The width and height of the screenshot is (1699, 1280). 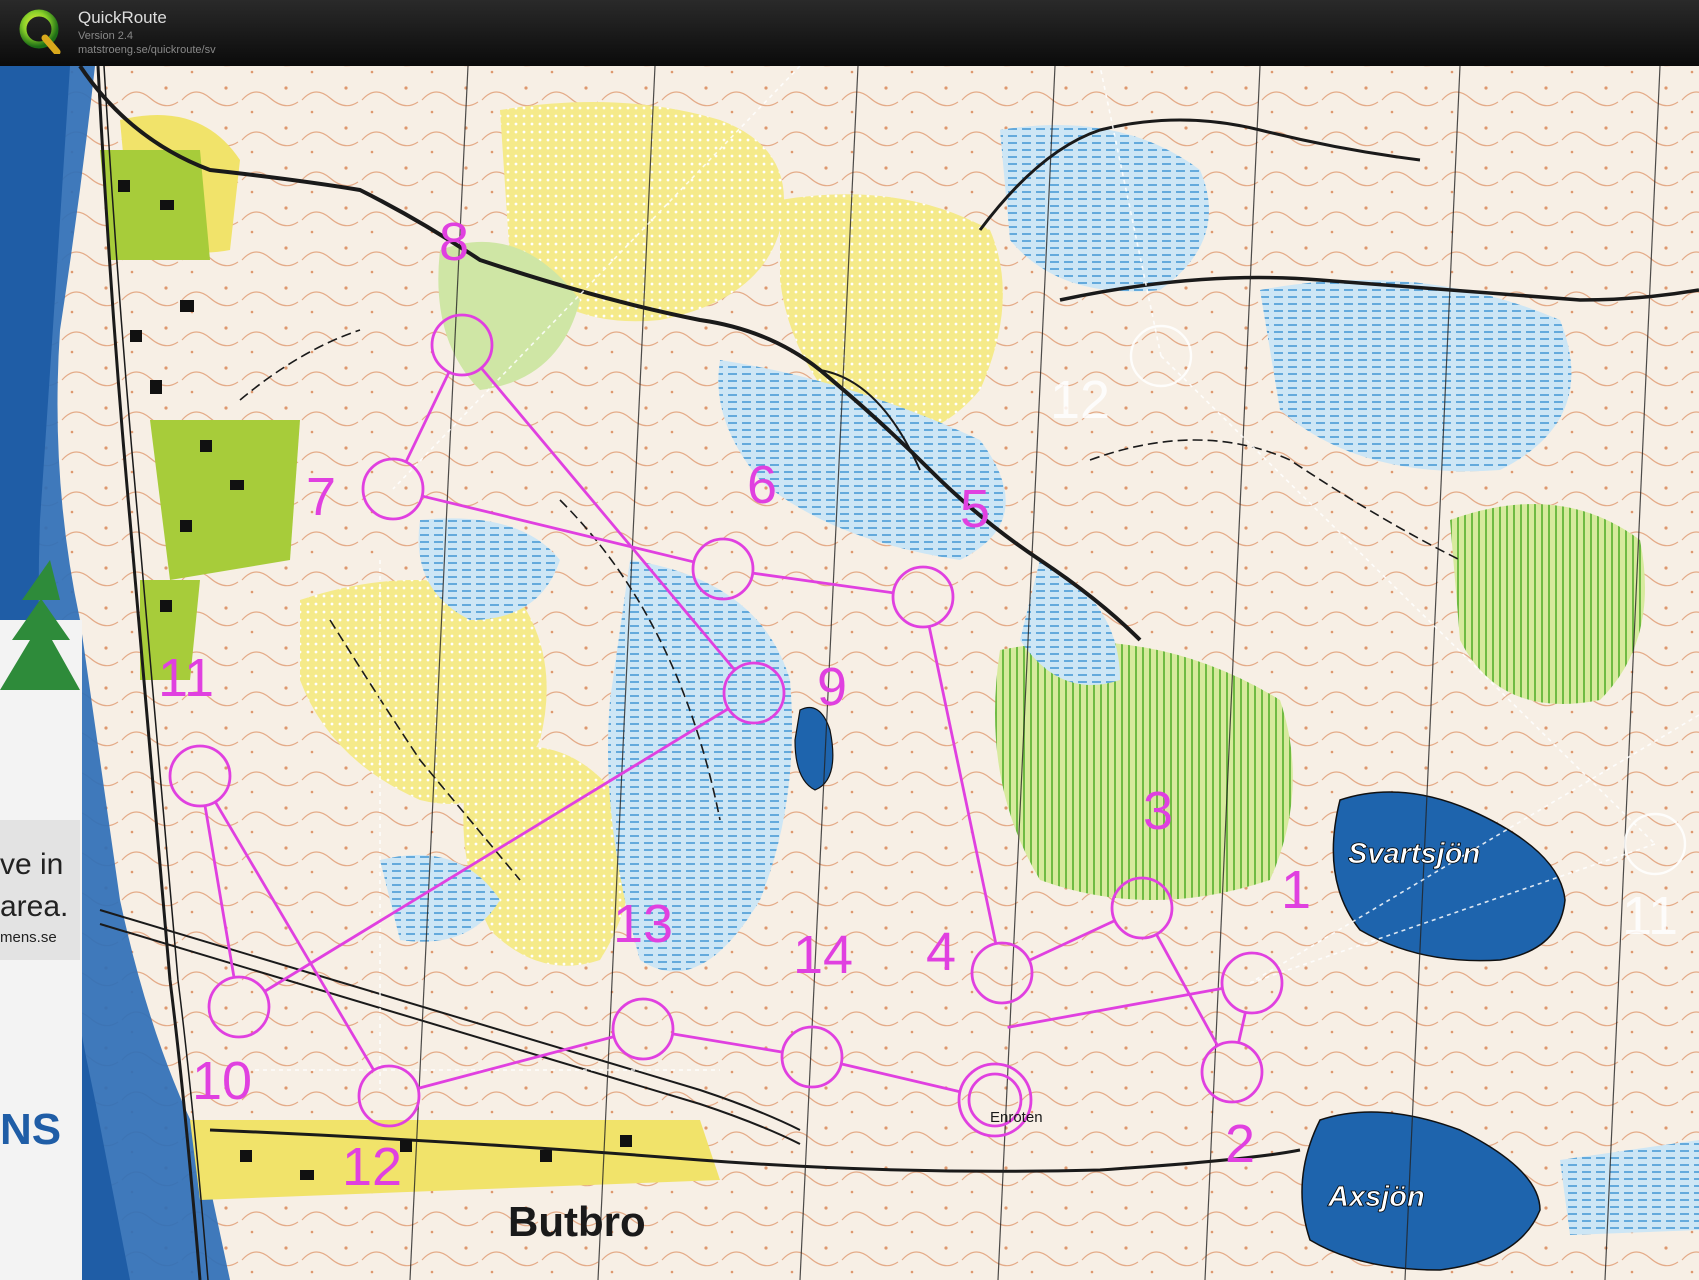 What do you see at coordinates (31, 864) in the screenshot?
I see `ad-line-1: ve in` at bounding box center [31, 864].